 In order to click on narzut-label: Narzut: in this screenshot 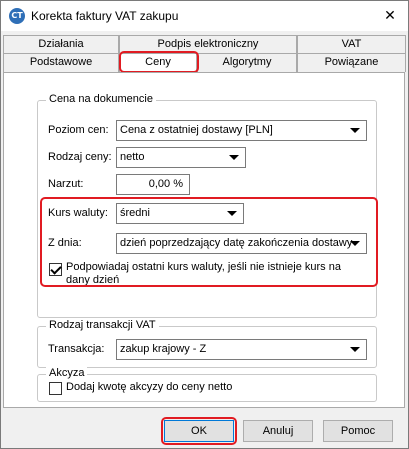, I will do `click(66, 184)`.